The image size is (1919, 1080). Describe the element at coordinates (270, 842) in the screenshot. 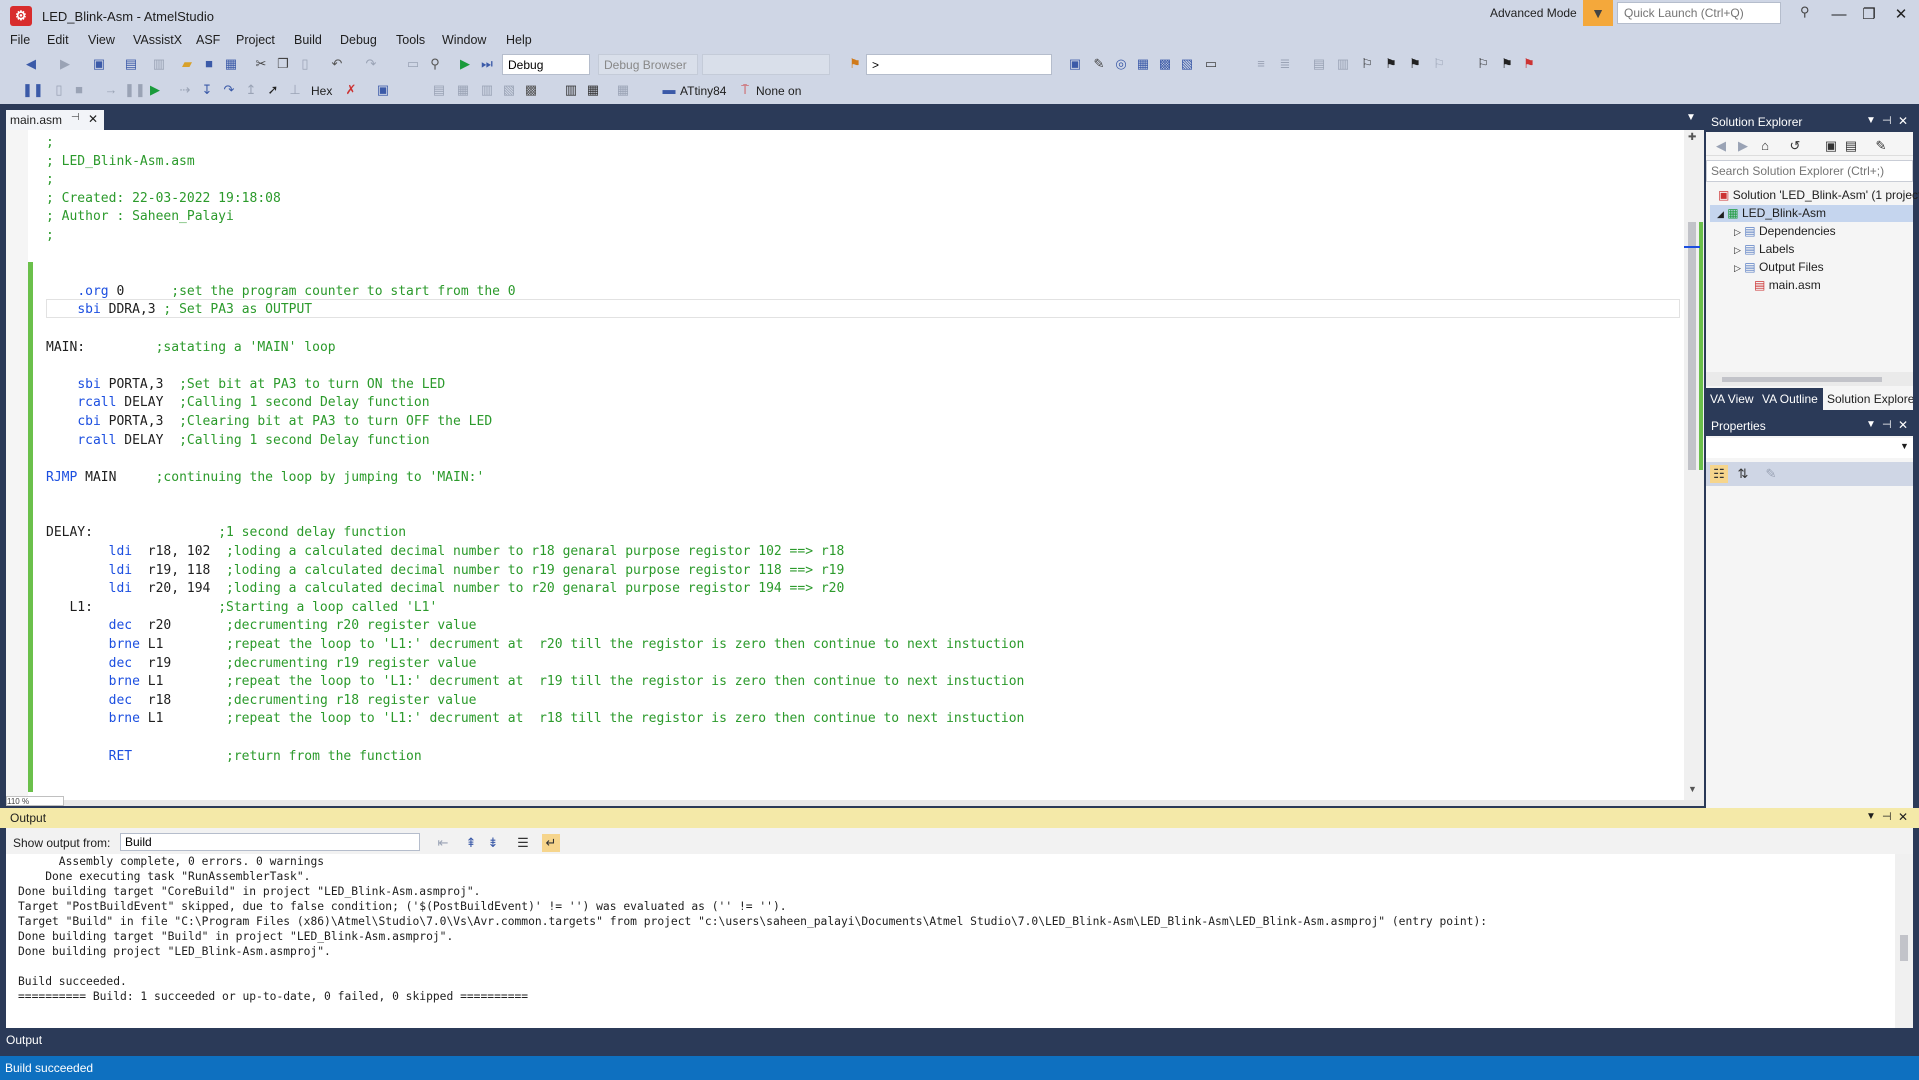

I see `output-source-select` at that location.